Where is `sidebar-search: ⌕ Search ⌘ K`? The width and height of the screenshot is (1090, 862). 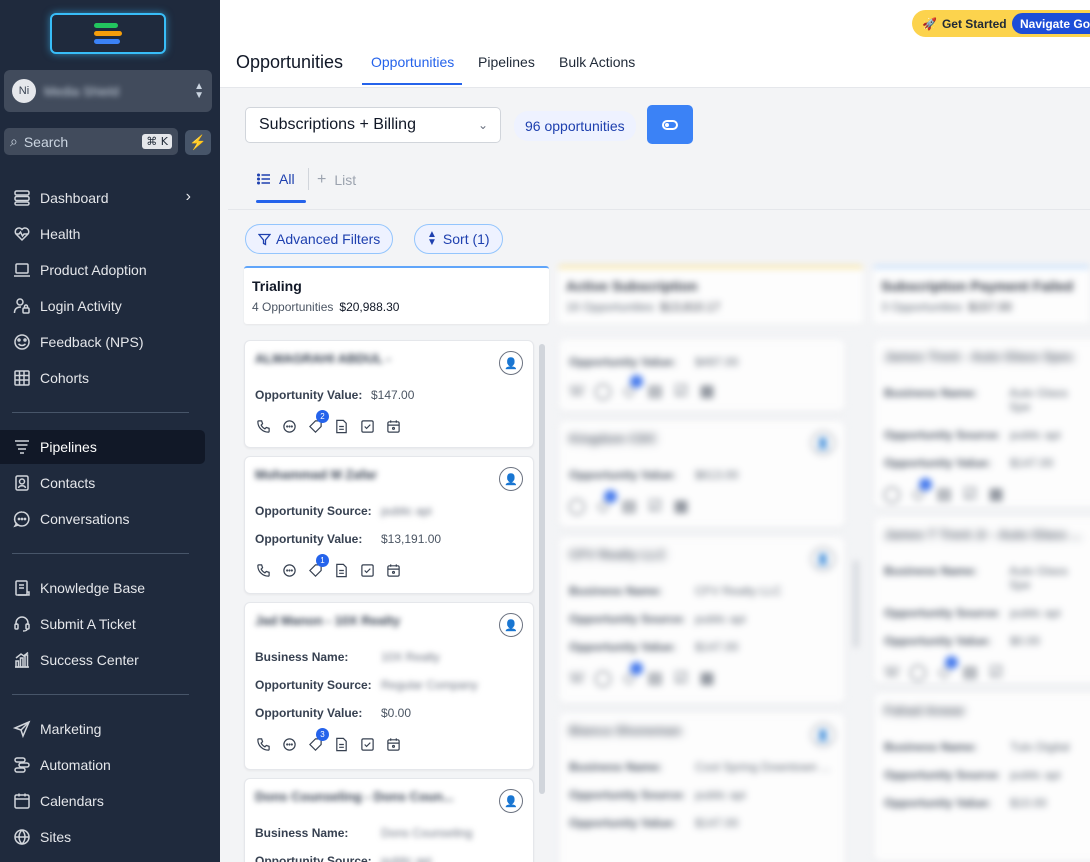
sidebar-search: ⌕ Search ⌘ K is located at coordinates (91, 141).